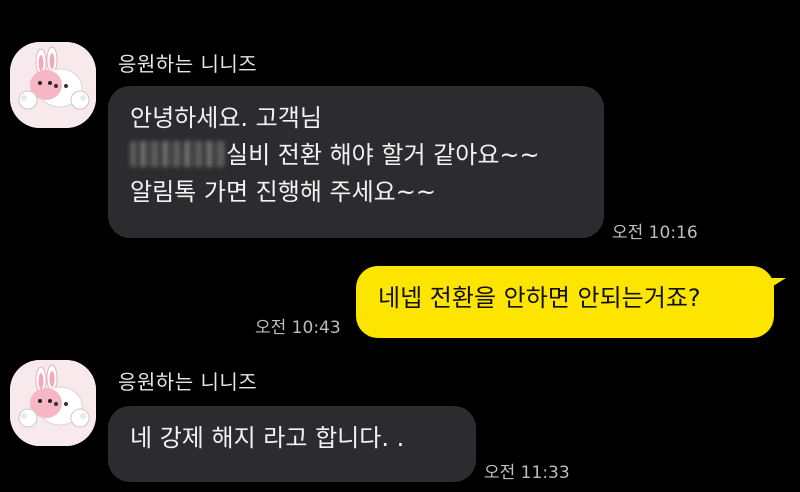 The height and width of the screenshot is (492, 800). I want to click on message-line: 알림톡 가면 진행해 주세요~~, so click(283, 192).